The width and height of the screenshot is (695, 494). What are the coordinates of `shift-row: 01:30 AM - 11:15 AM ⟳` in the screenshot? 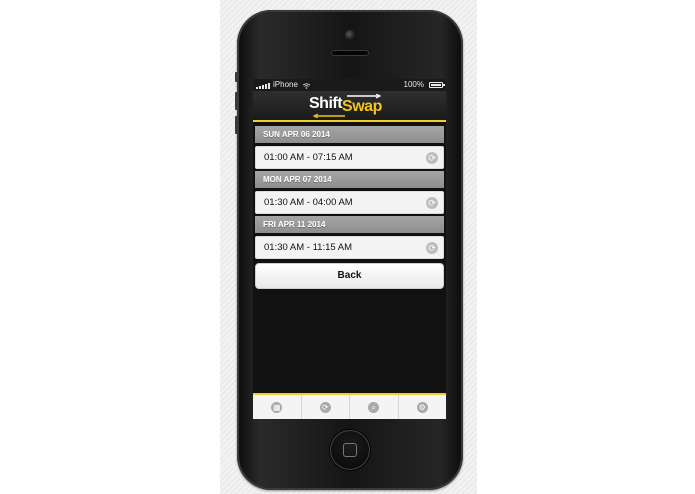 It's located at (349, 247).